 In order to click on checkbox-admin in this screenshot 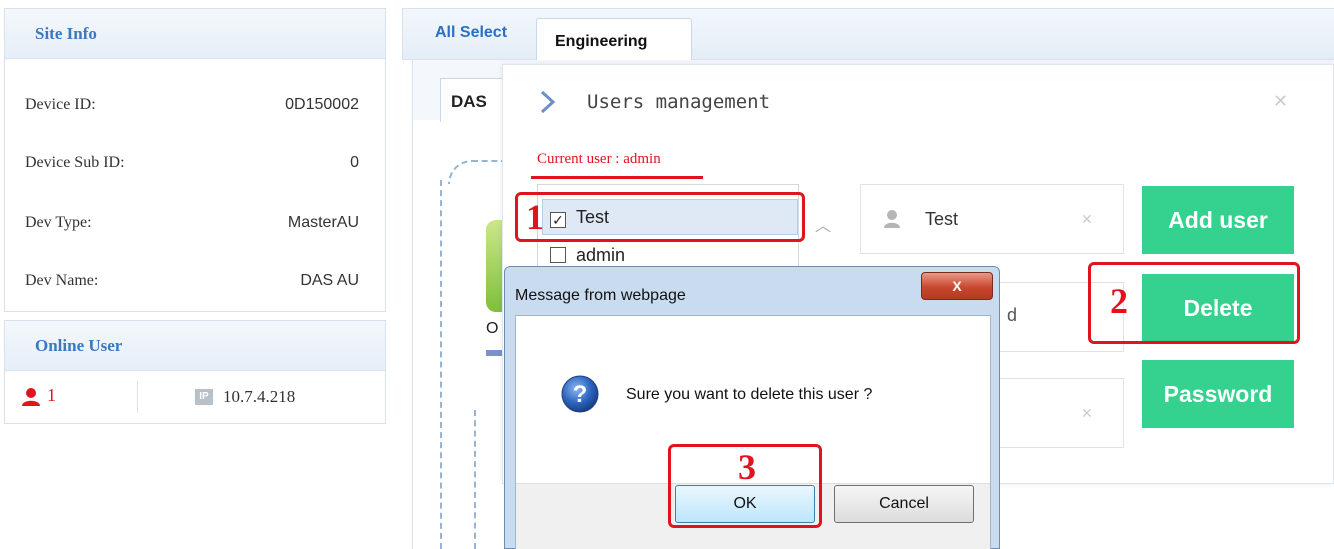, I will do `click(558, 255)`.